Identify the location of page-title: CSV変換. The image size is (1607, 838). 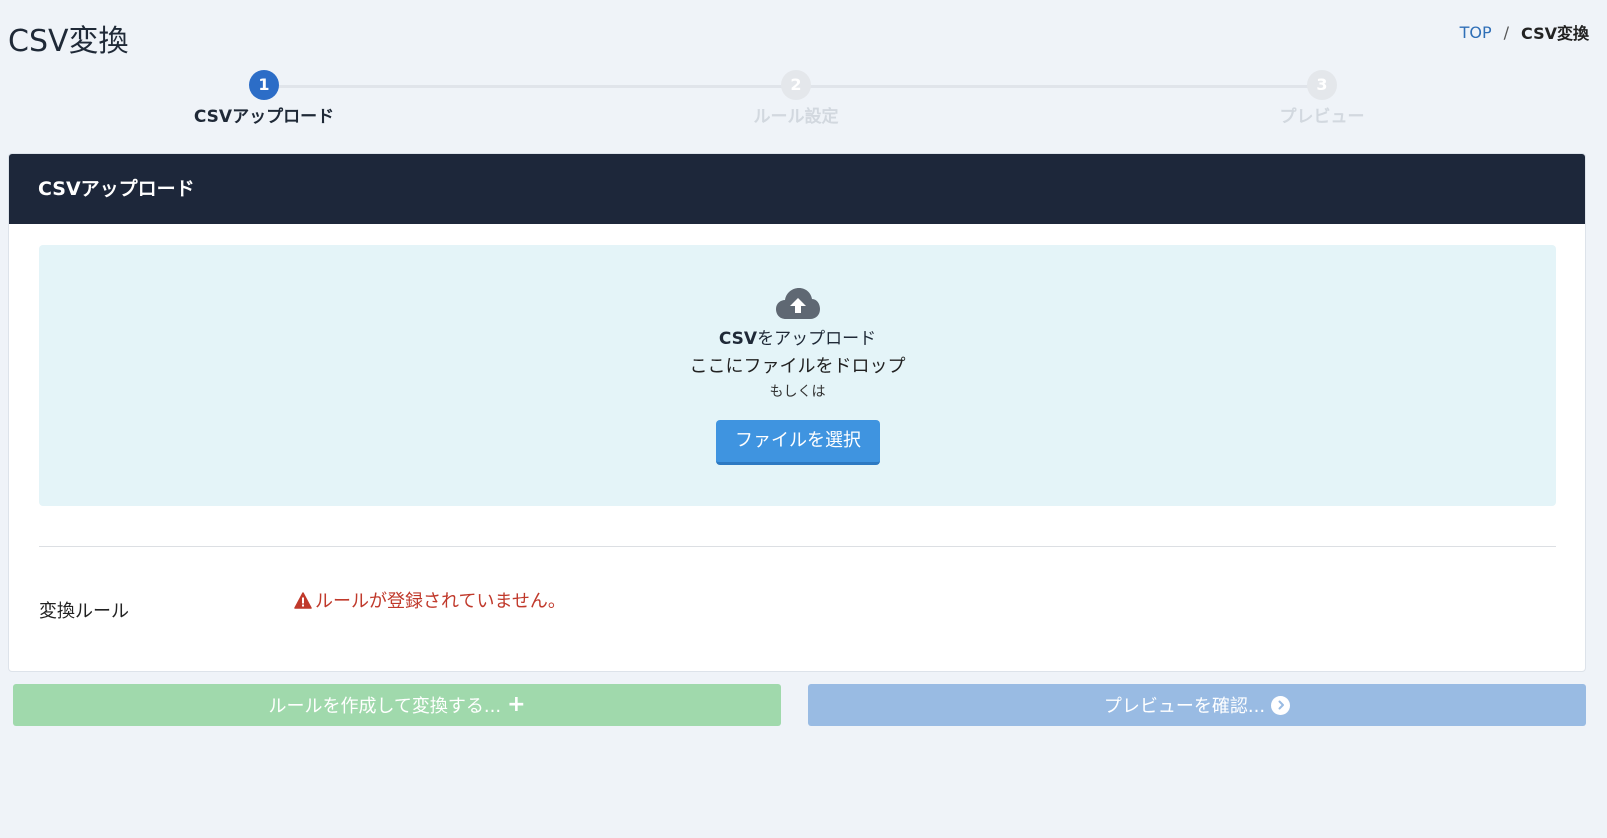
(68, 41).